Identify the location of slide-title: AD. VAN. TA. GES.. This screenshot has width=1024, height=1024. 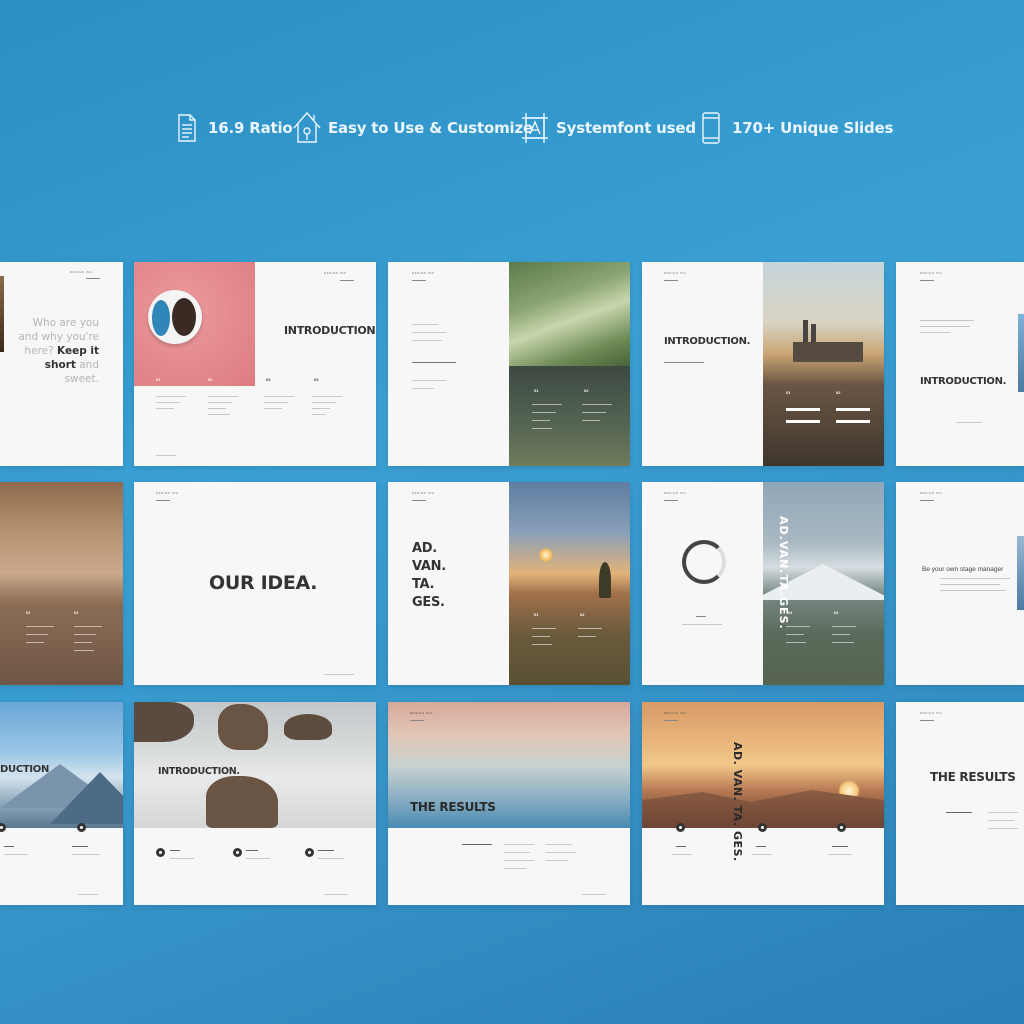
(429, 575).